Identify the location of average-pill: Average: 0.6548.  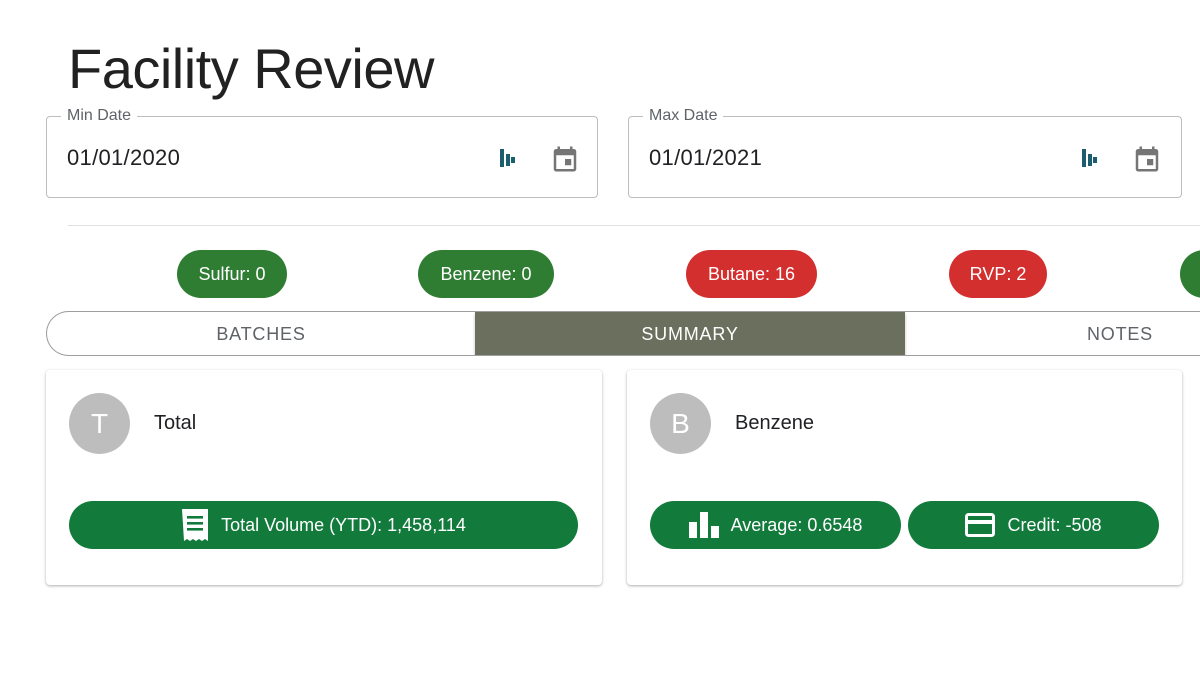
(775, 525).